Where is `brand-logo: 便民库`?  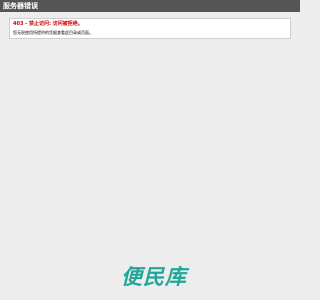 brand-logo: 便民库 is located at coordinates (154, 277).